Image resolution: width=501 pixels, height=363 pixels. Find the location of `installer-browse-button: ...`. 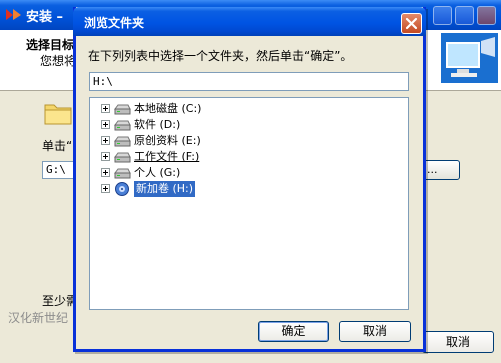

installer-browse-button: ... is located at coordinates (440, 170).